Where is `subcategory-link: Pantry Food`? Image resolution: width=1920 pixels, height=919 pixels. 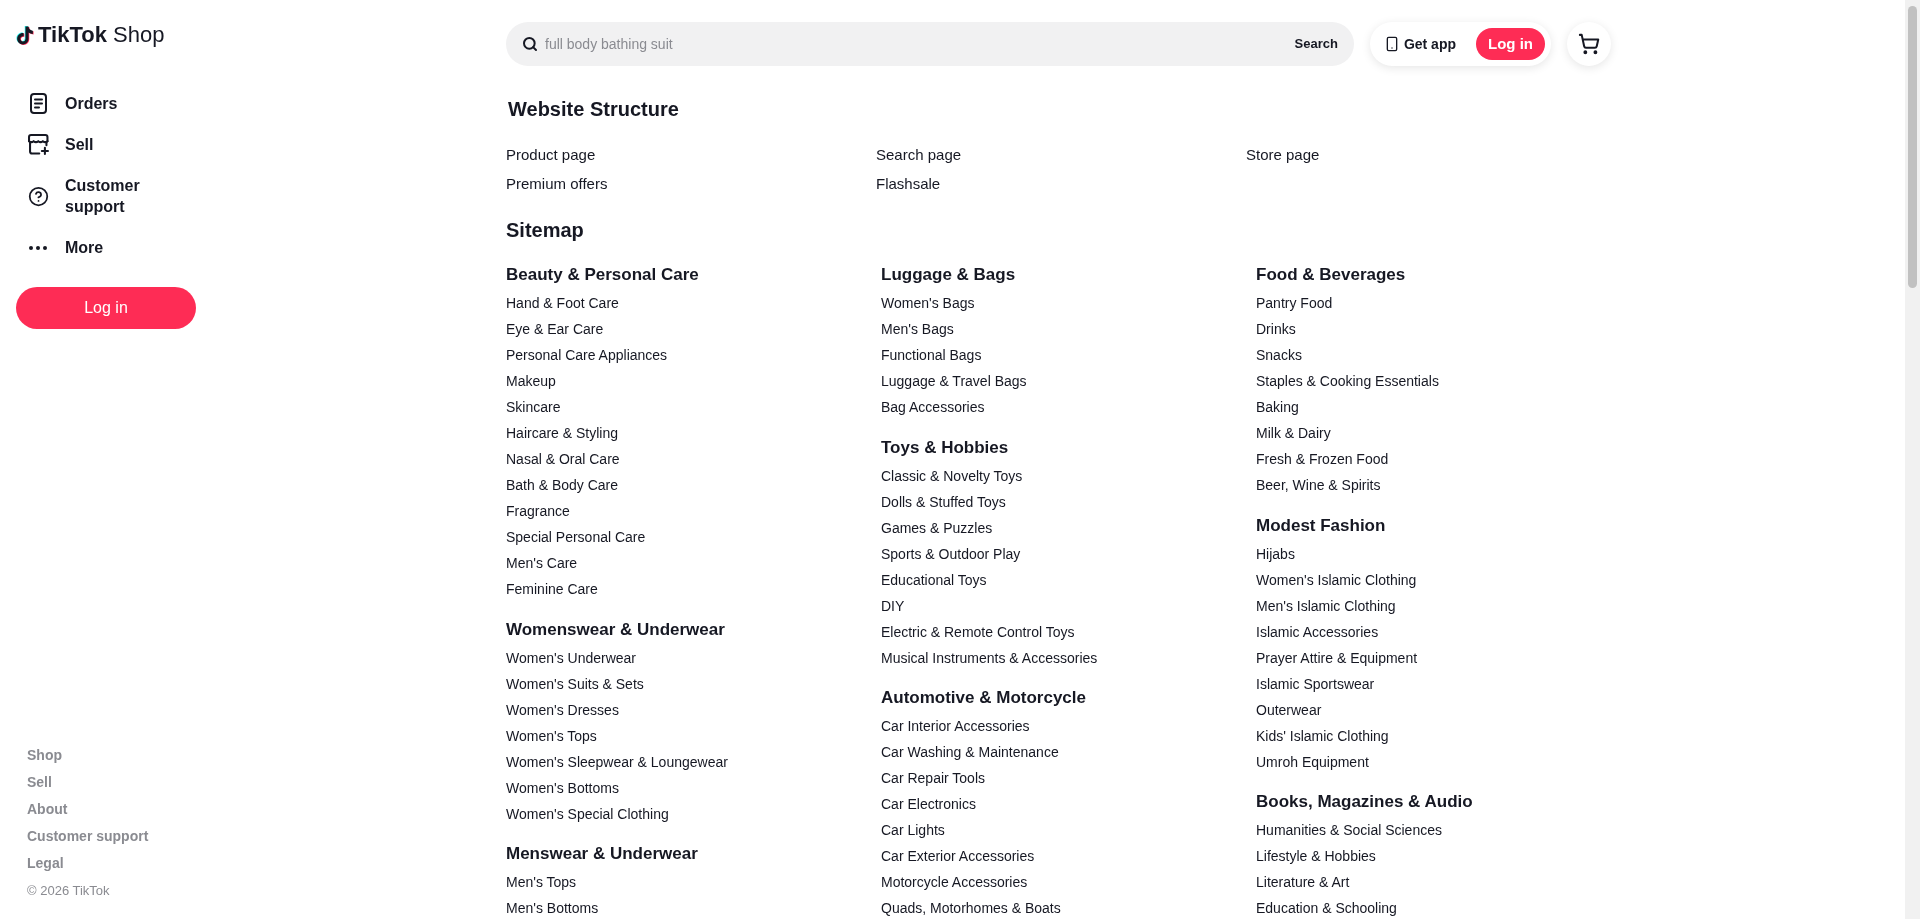 subcategory-link: Pantry Food is located at coordinates (1294, 303).